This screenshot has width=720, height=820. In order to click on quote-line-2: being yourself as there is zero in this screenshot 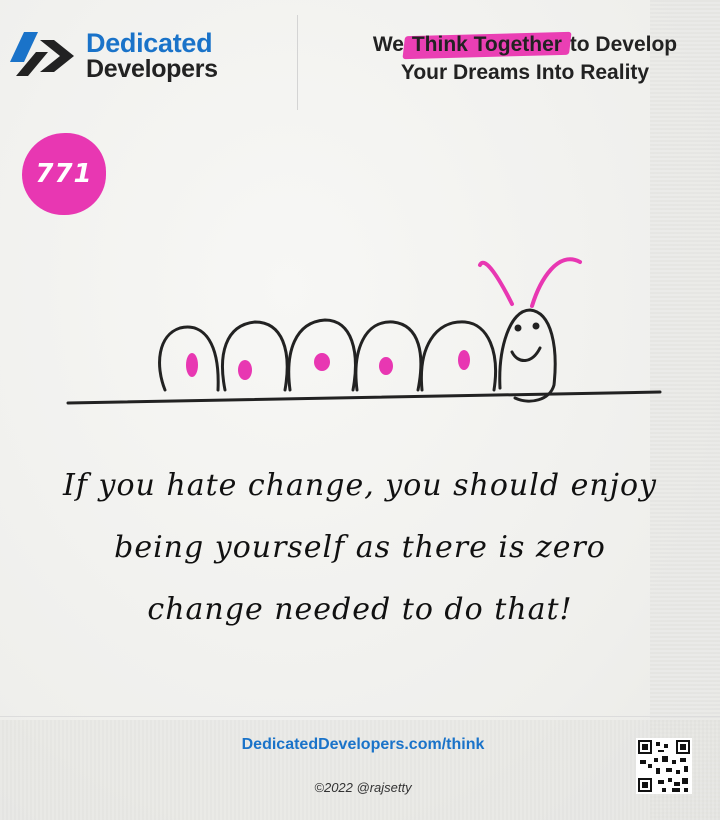, I will do `click(360, 547)`.